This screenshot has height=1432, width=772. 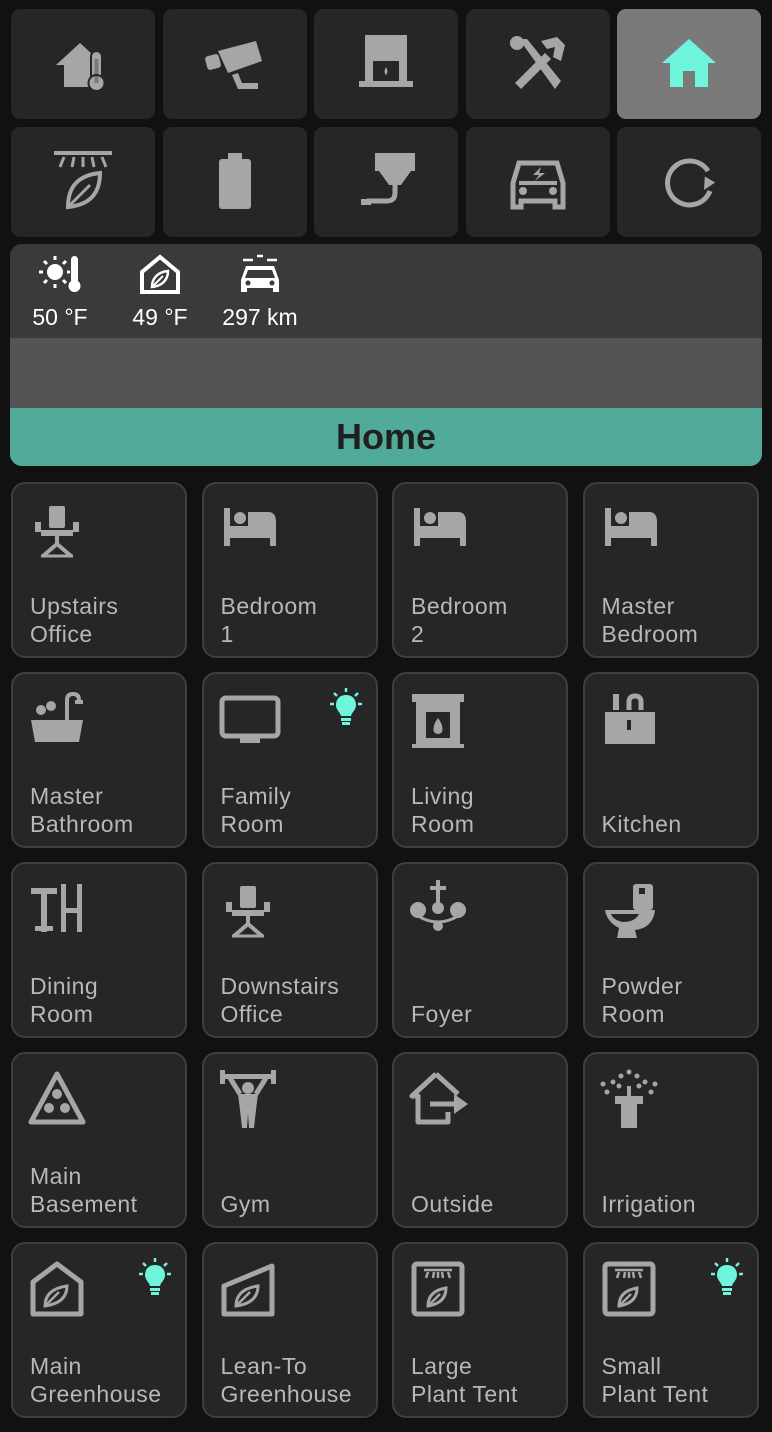 What do you see at coordinates (99, 760) in the screenshot?
I see `room-tile-master-bathroom: Master Bathroom` at bounding box center [99, 760].